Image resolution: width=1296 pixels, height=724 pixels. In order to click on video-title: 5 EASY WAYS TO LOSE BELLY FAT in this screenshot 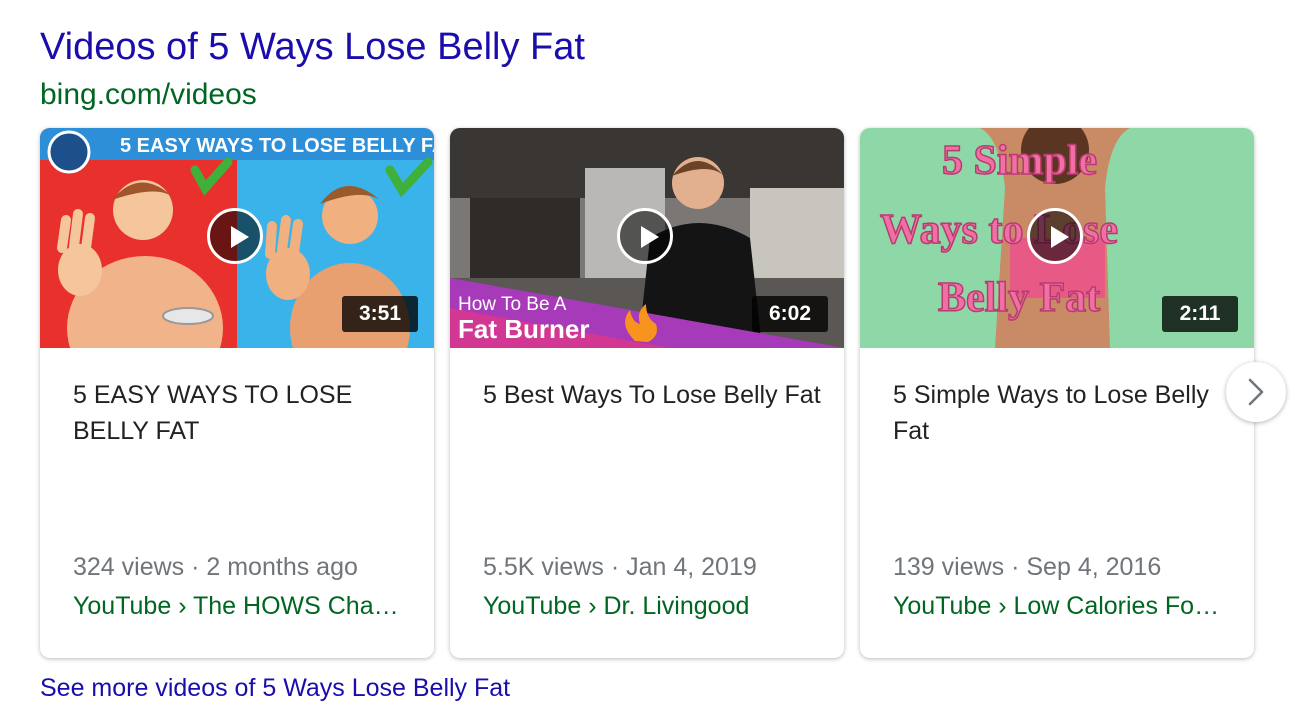, I will do `click(243, 413)`.